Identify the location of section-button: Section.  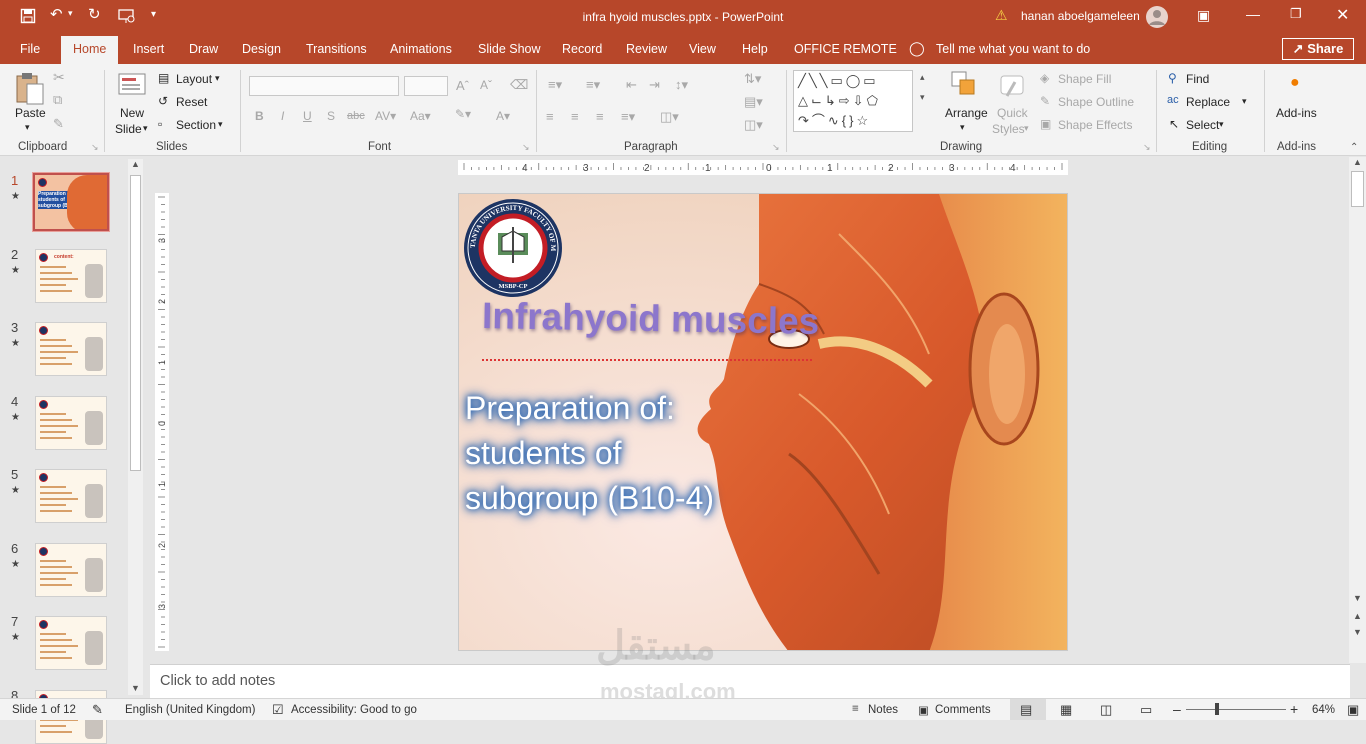
(196, 125).